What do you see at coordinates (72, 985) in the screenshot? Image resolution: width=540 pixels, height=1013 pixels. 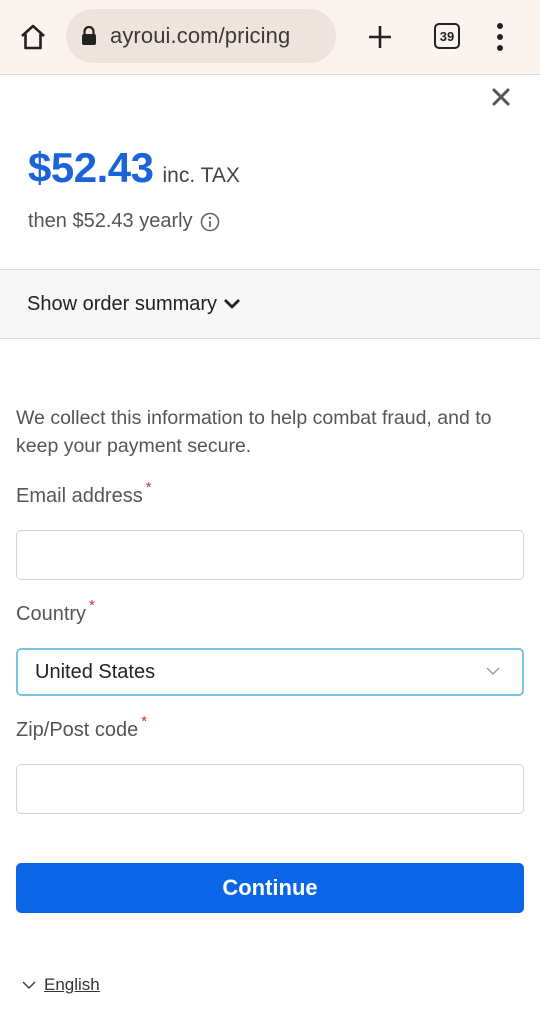 I see `language-link: English` at bounding box center [72, 985].